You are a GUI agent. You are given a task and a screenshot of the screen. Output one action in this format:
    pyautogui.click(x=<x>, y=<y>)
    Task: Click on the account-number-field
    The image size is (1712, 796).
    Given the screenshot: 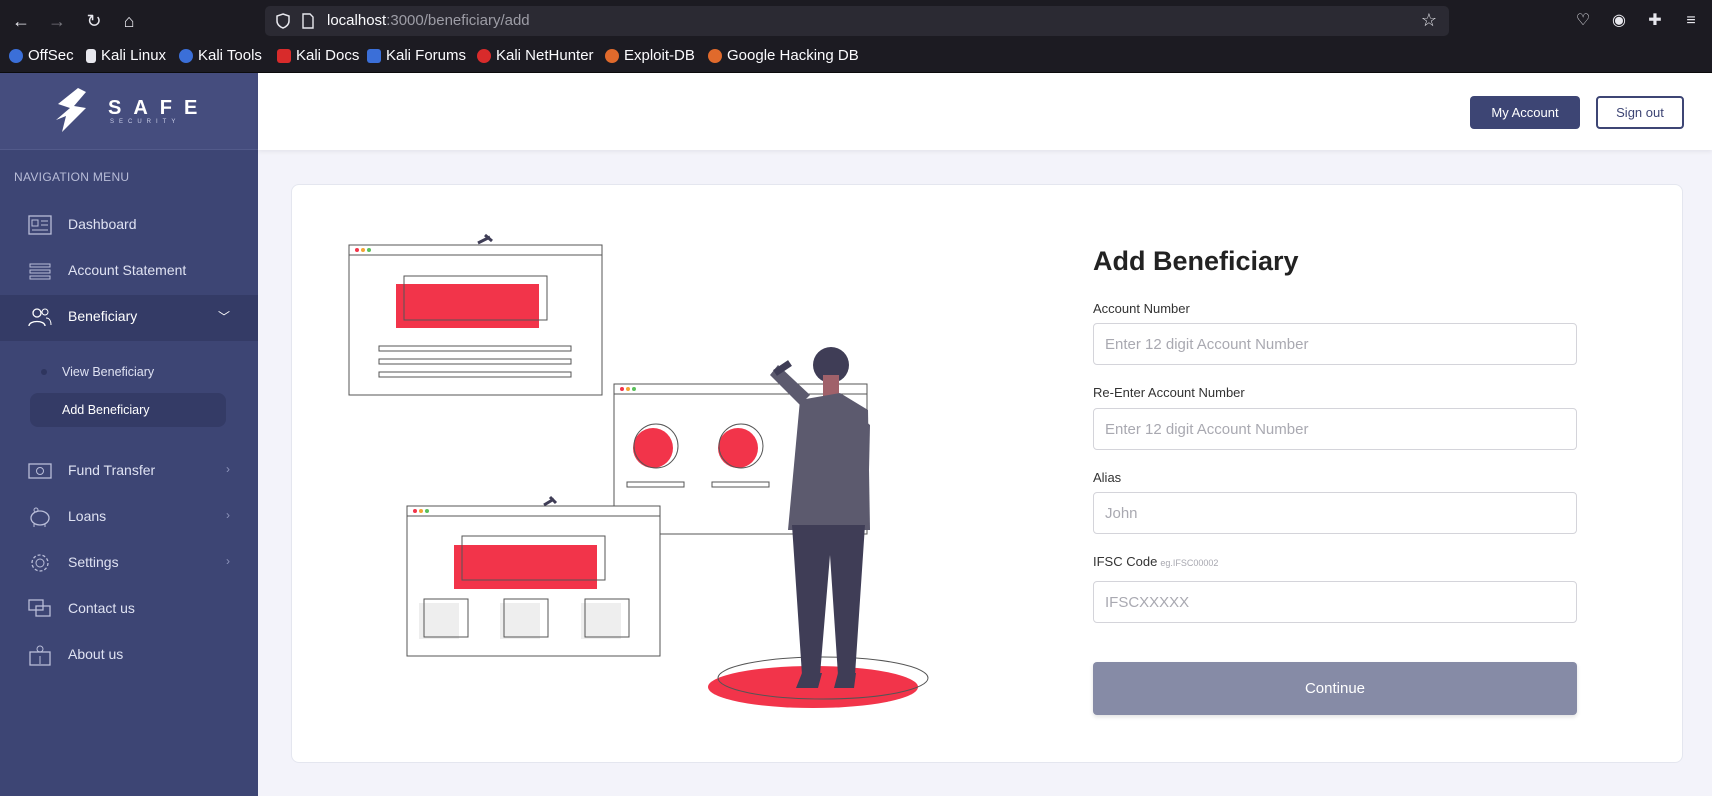 What is the action you would take?
    pyautogui.click(x=1335, y=344)
    